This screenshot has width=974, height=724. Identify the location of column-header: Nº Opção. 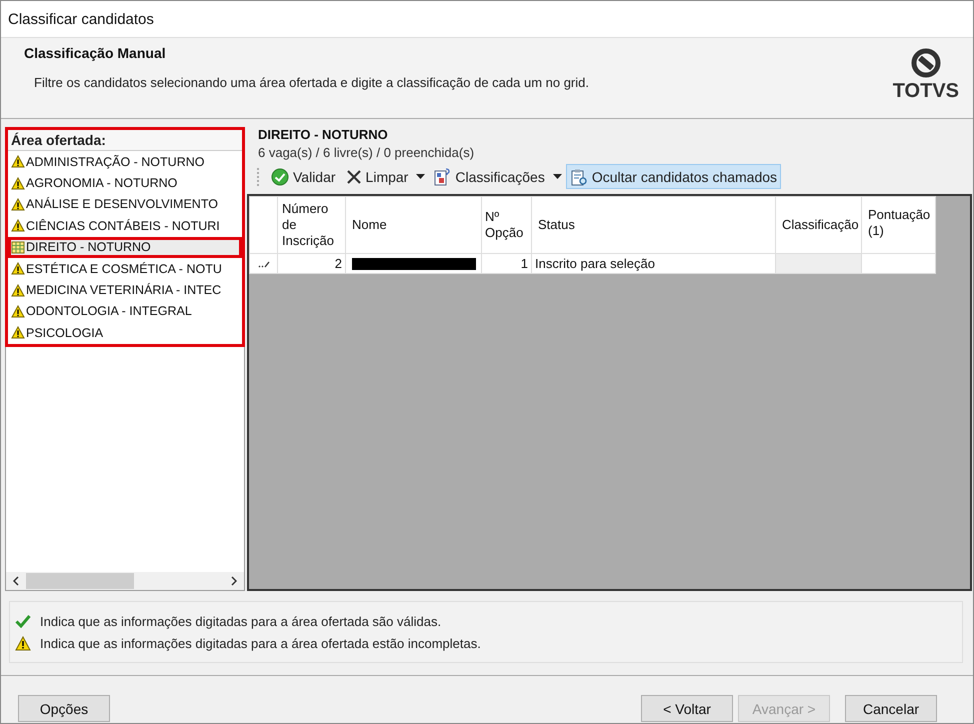
(507, 225).